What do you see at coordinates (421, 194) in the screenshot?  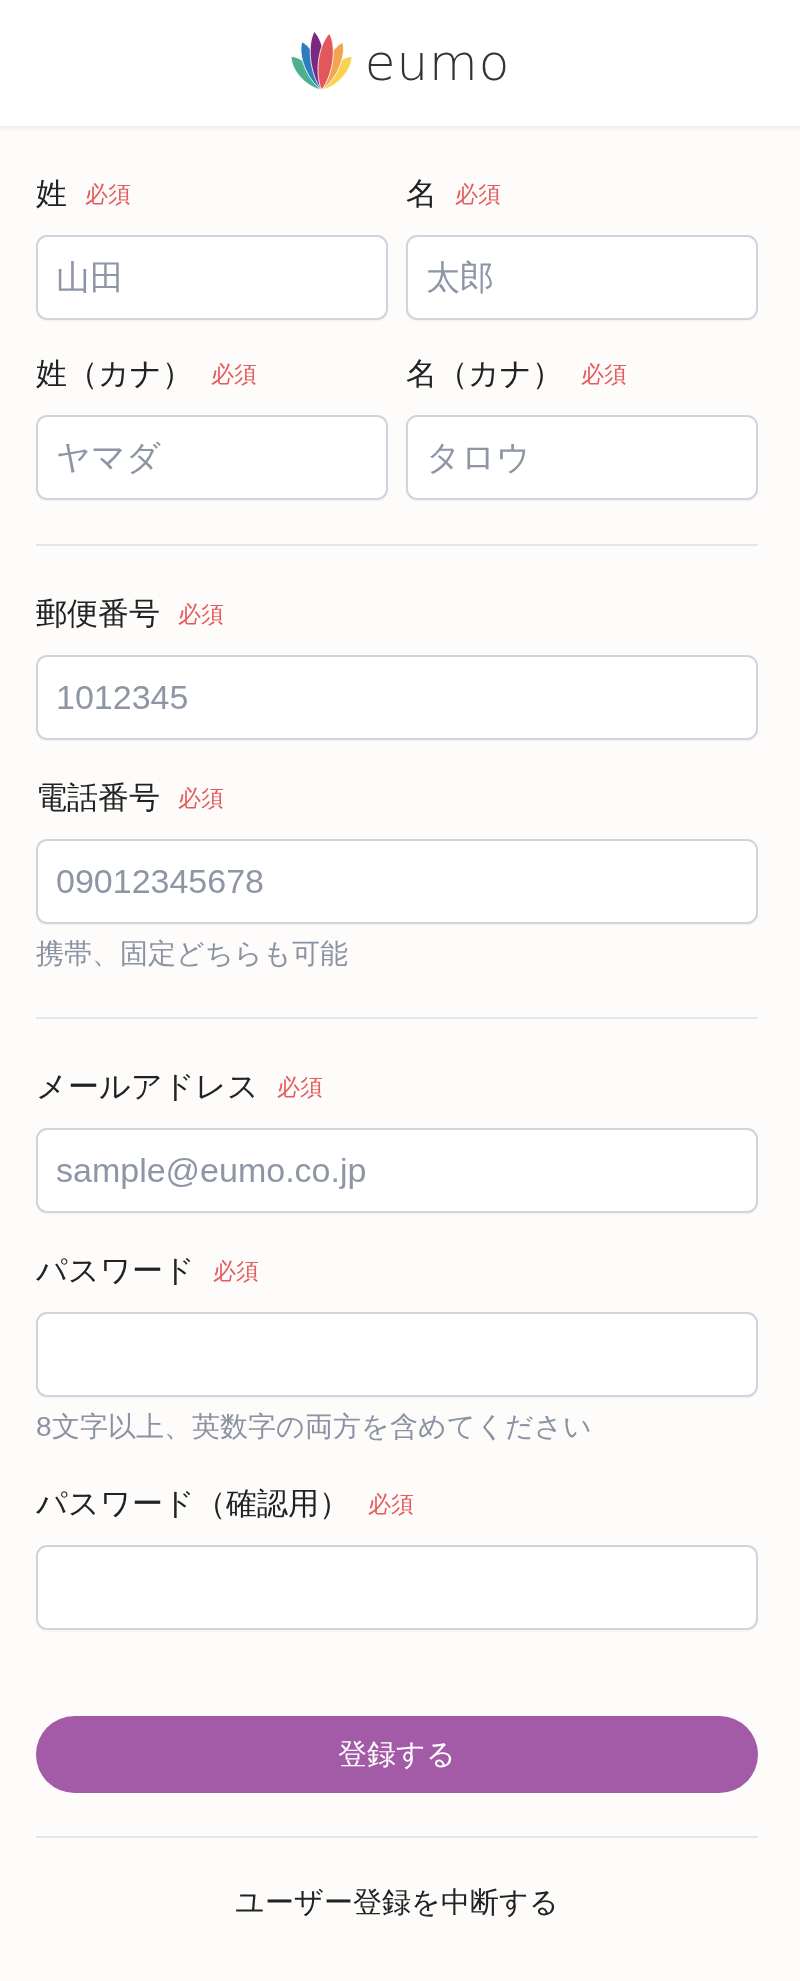 I see `field-label: 名` at bounding box center [421, 194].